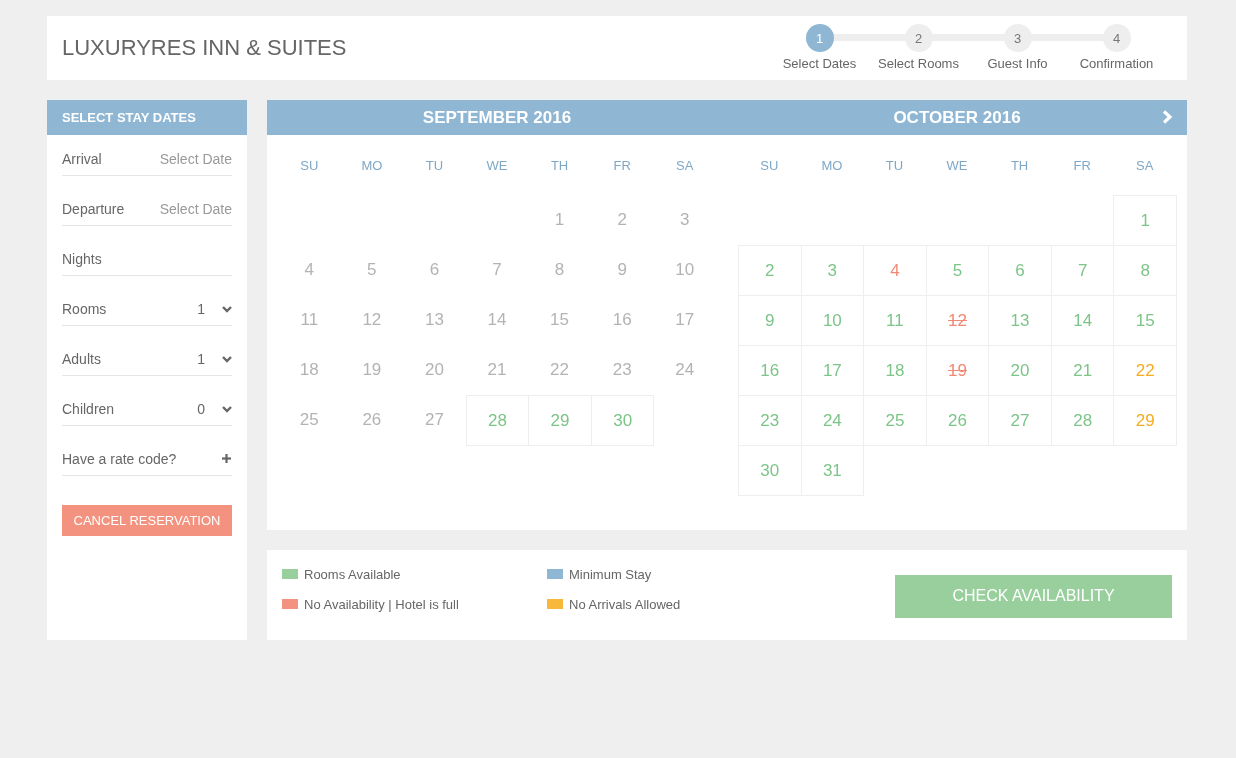 The height and width of the screenshot is (758, 1236). I want to click on month-title: OCTOBER 2016, so click(957, 117).